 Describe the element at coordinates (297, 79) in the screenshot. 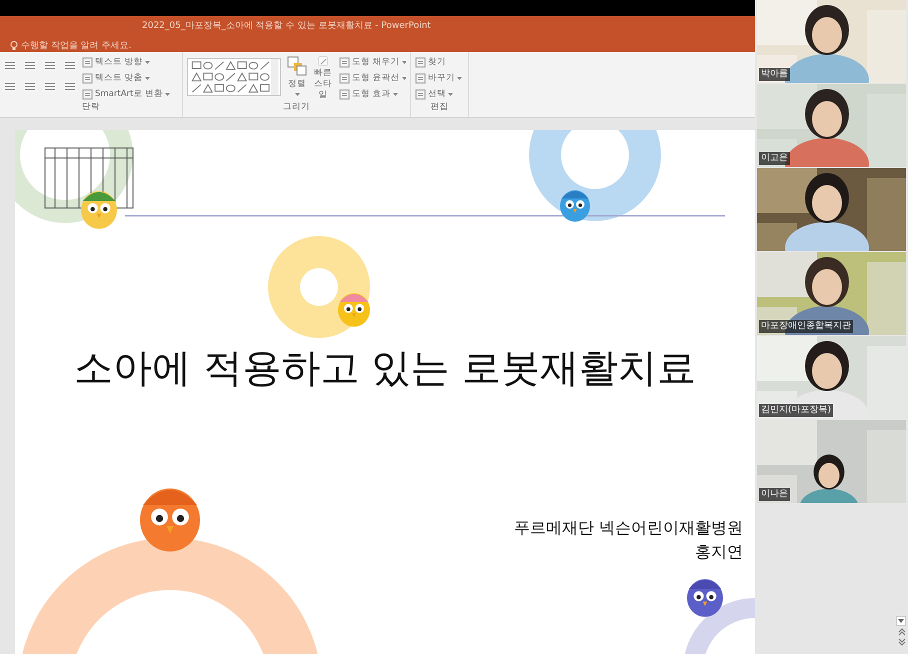

I see `arrange-button: 정렬` at that location.